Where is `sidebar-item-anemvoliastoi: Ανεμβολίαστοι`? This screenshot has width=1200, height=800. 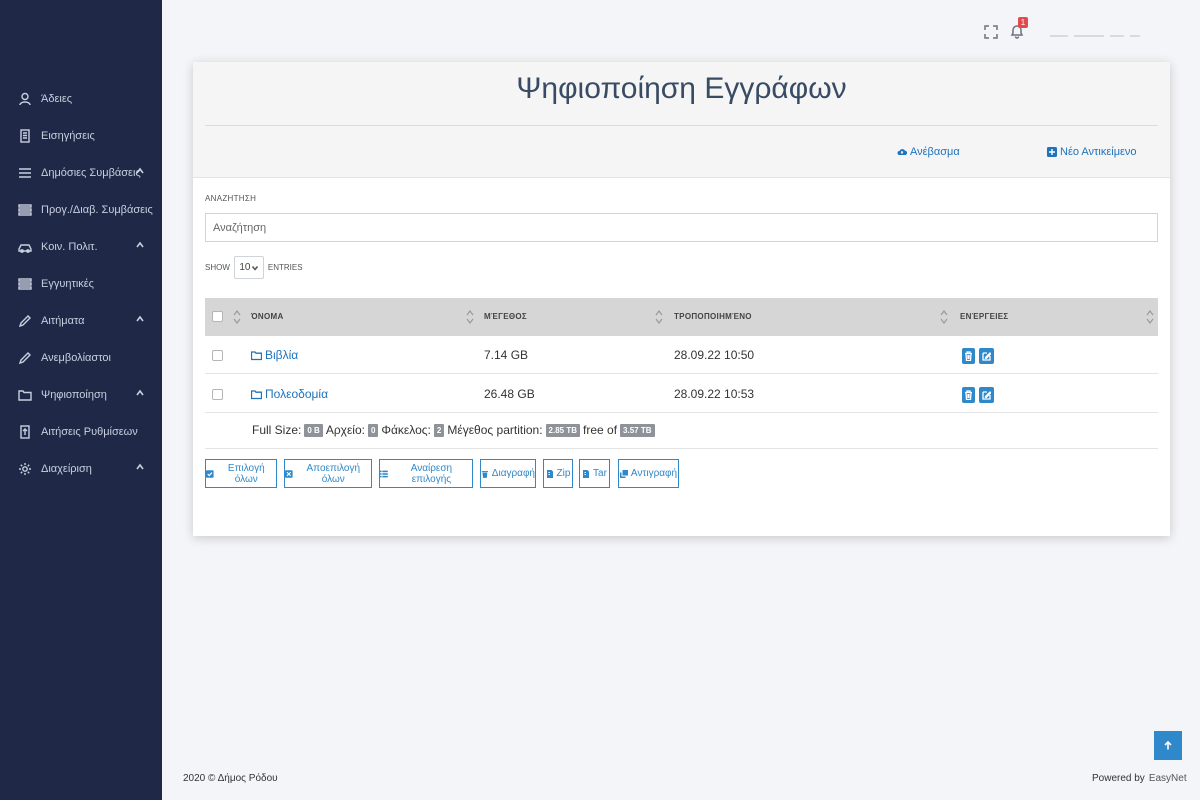 sidebar-item-anemvoliastoi: Ανεμβολίαστοι is located at coordinates (81, 357).